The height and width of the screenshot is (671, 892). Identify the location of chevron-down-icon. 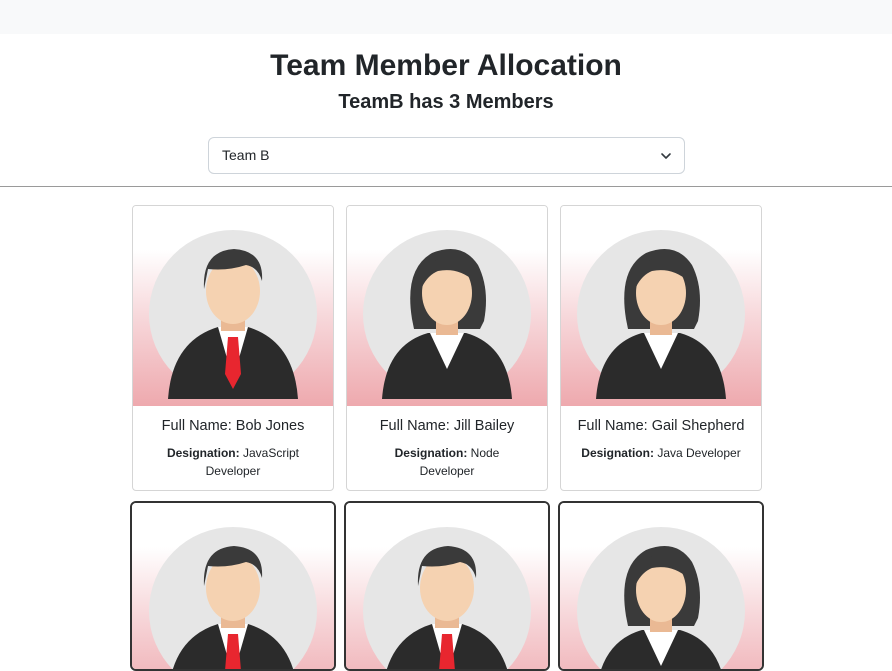
(666, 156).